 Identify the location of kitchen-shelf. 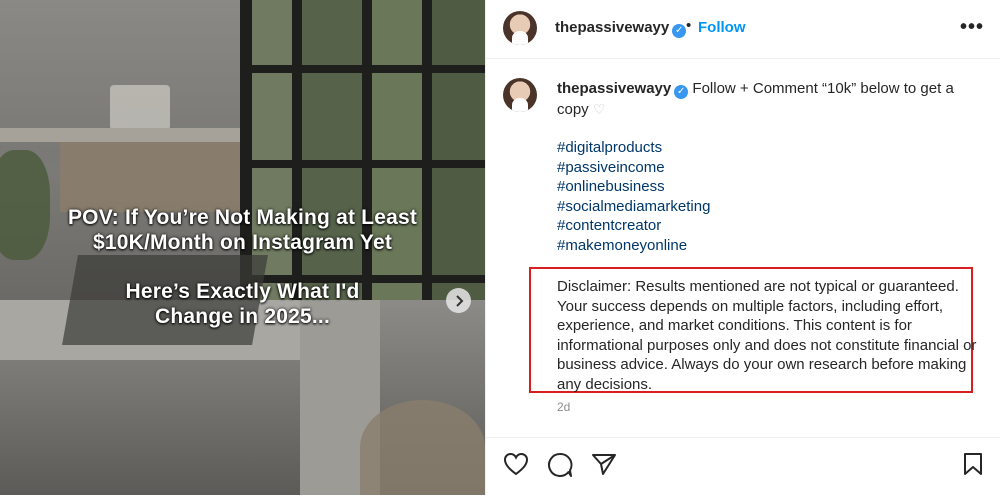
(122, 135).